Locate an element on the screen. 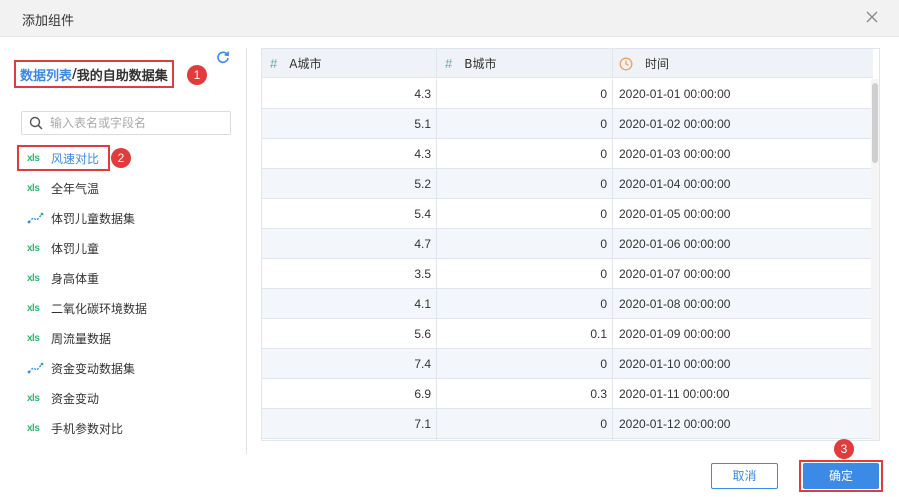  table-row: 3.5 0 2020-01-07 00:00:00 is located at coordinates (567, 274).